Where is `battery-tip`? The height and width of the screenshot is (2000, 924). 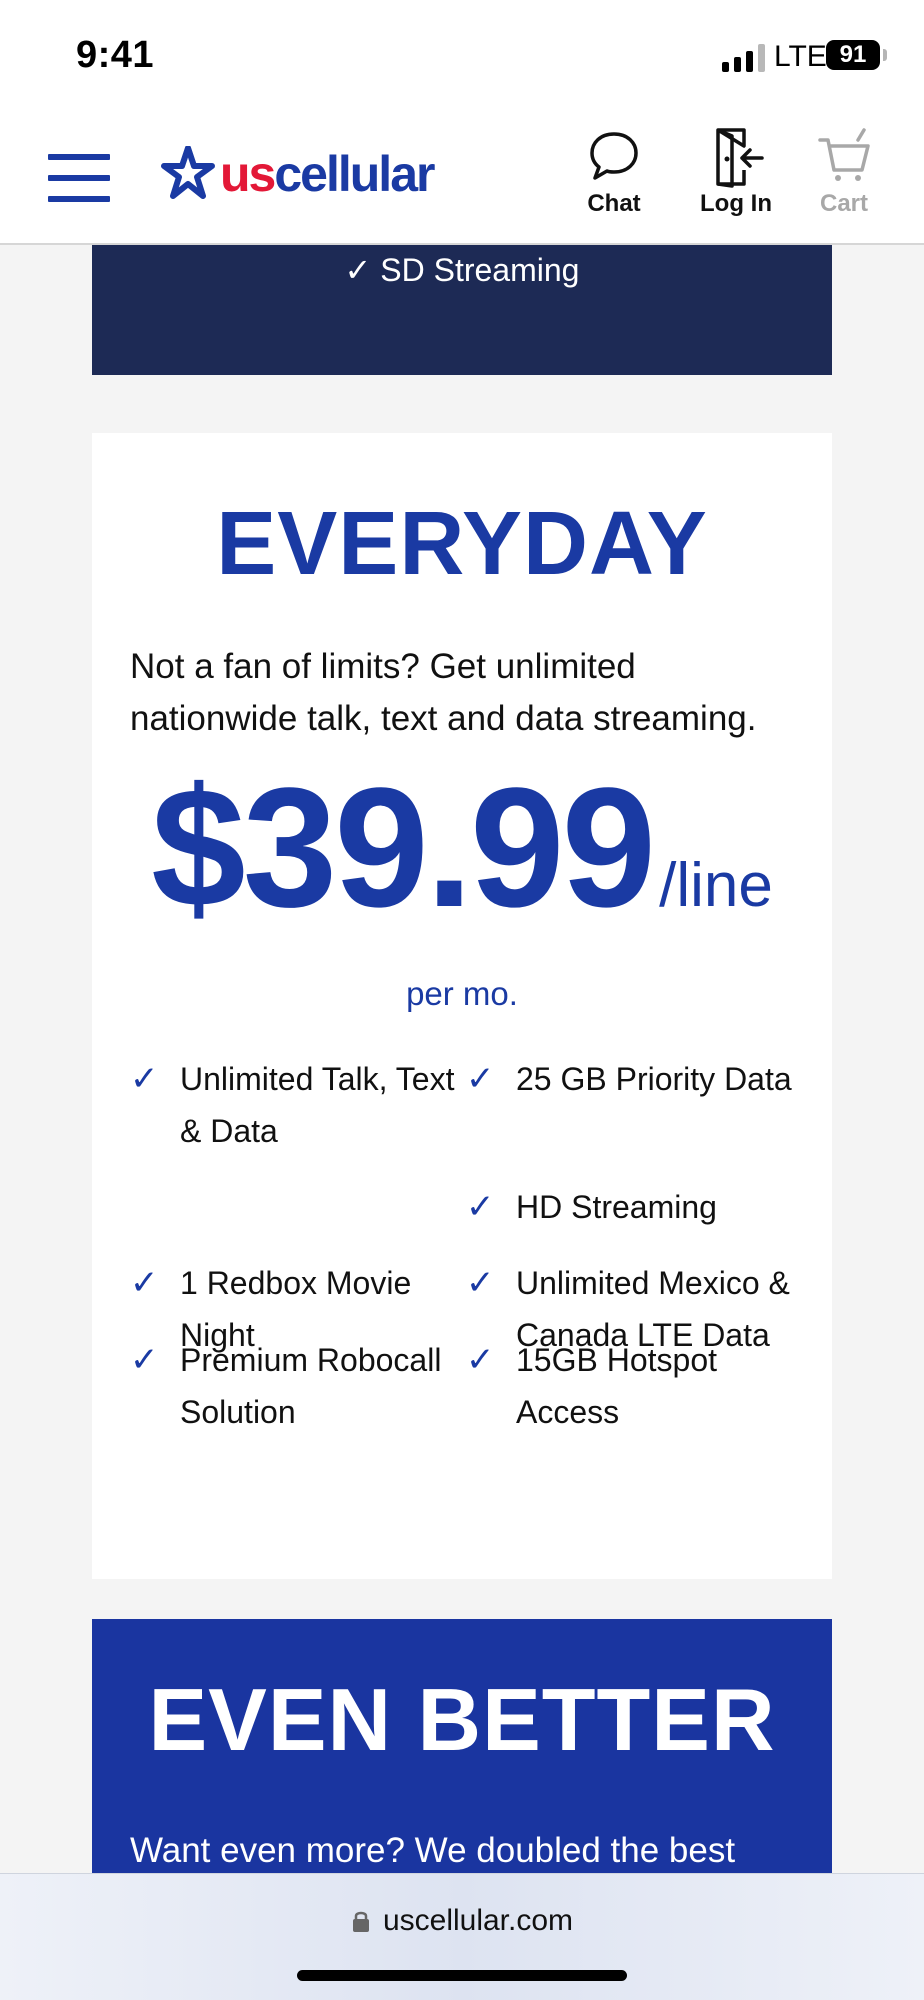
battery-tip is located at coordinates (885, 55).